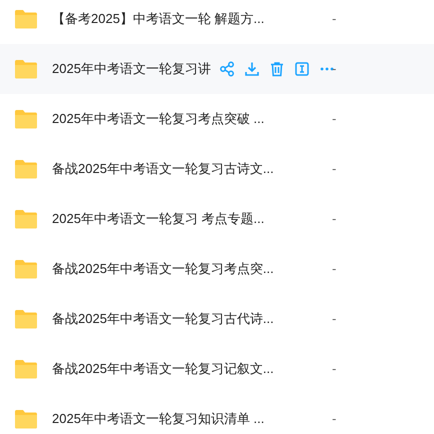 The width and height of the screenshot is (434, 434). What do you see at coordinates (217, 69) in the screenshot?
I see `file-row: 2025年中考语文一轮复习讲 -` at bounding box center [217, 69].